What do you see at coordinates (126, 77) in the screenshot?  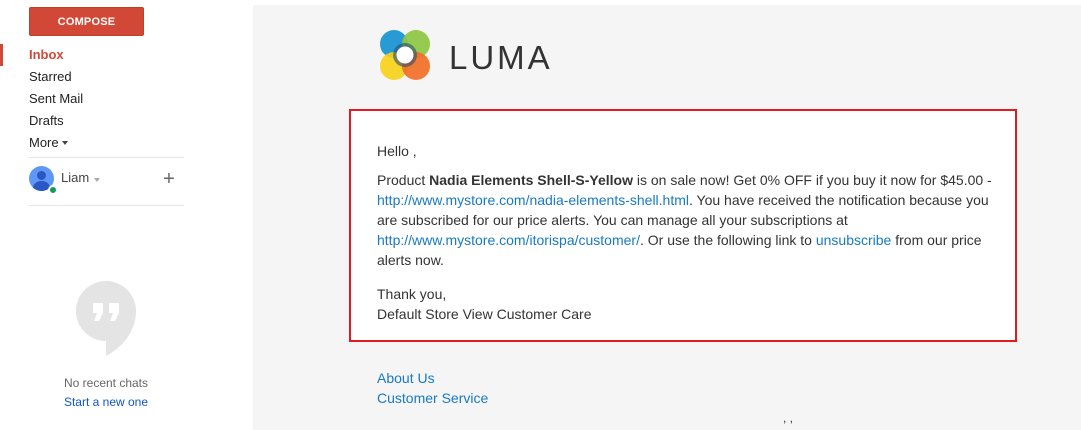 I see `sidebar-item-starred: Starred` at bounding box center [126, 77].